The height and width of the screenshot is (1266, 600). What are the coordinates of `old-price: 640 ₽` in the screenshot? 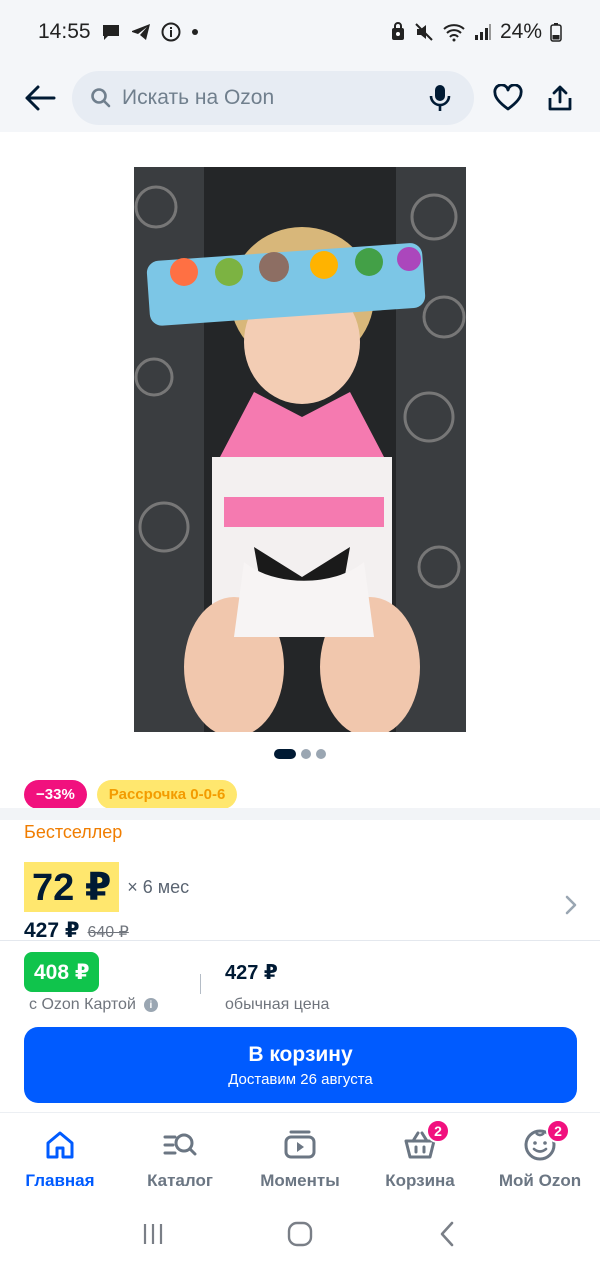 It's located at (108, 932).